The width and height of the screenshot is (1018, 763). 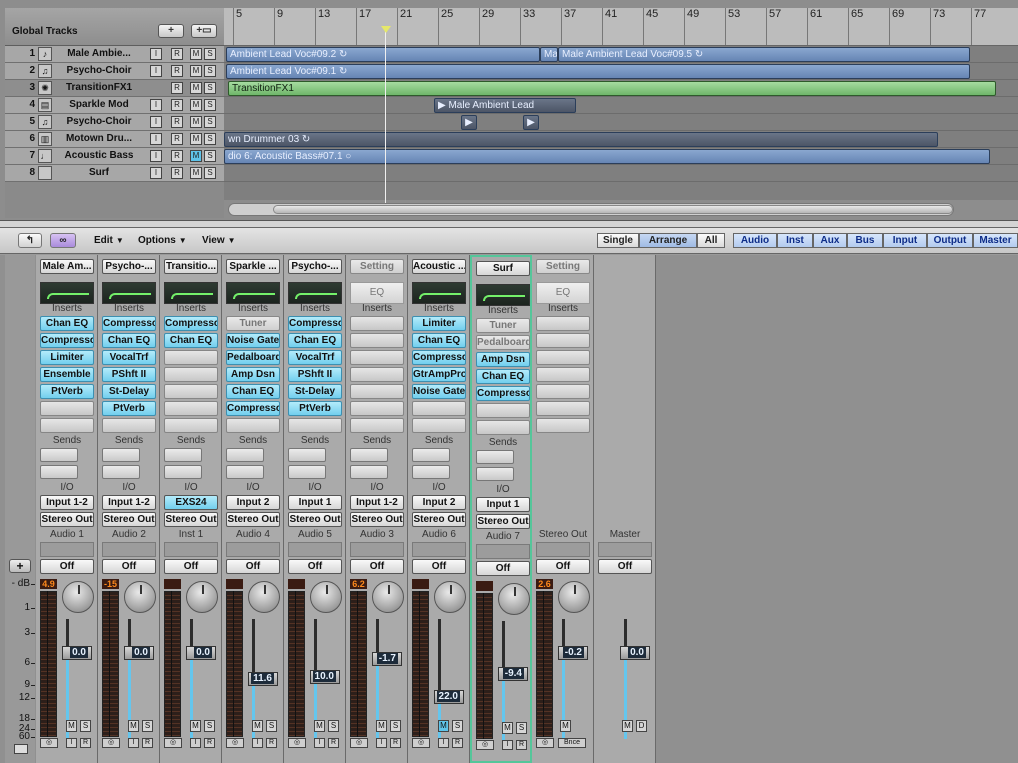 I want to click on back-arrow-icon: ↰, so click(x=30, y=240).